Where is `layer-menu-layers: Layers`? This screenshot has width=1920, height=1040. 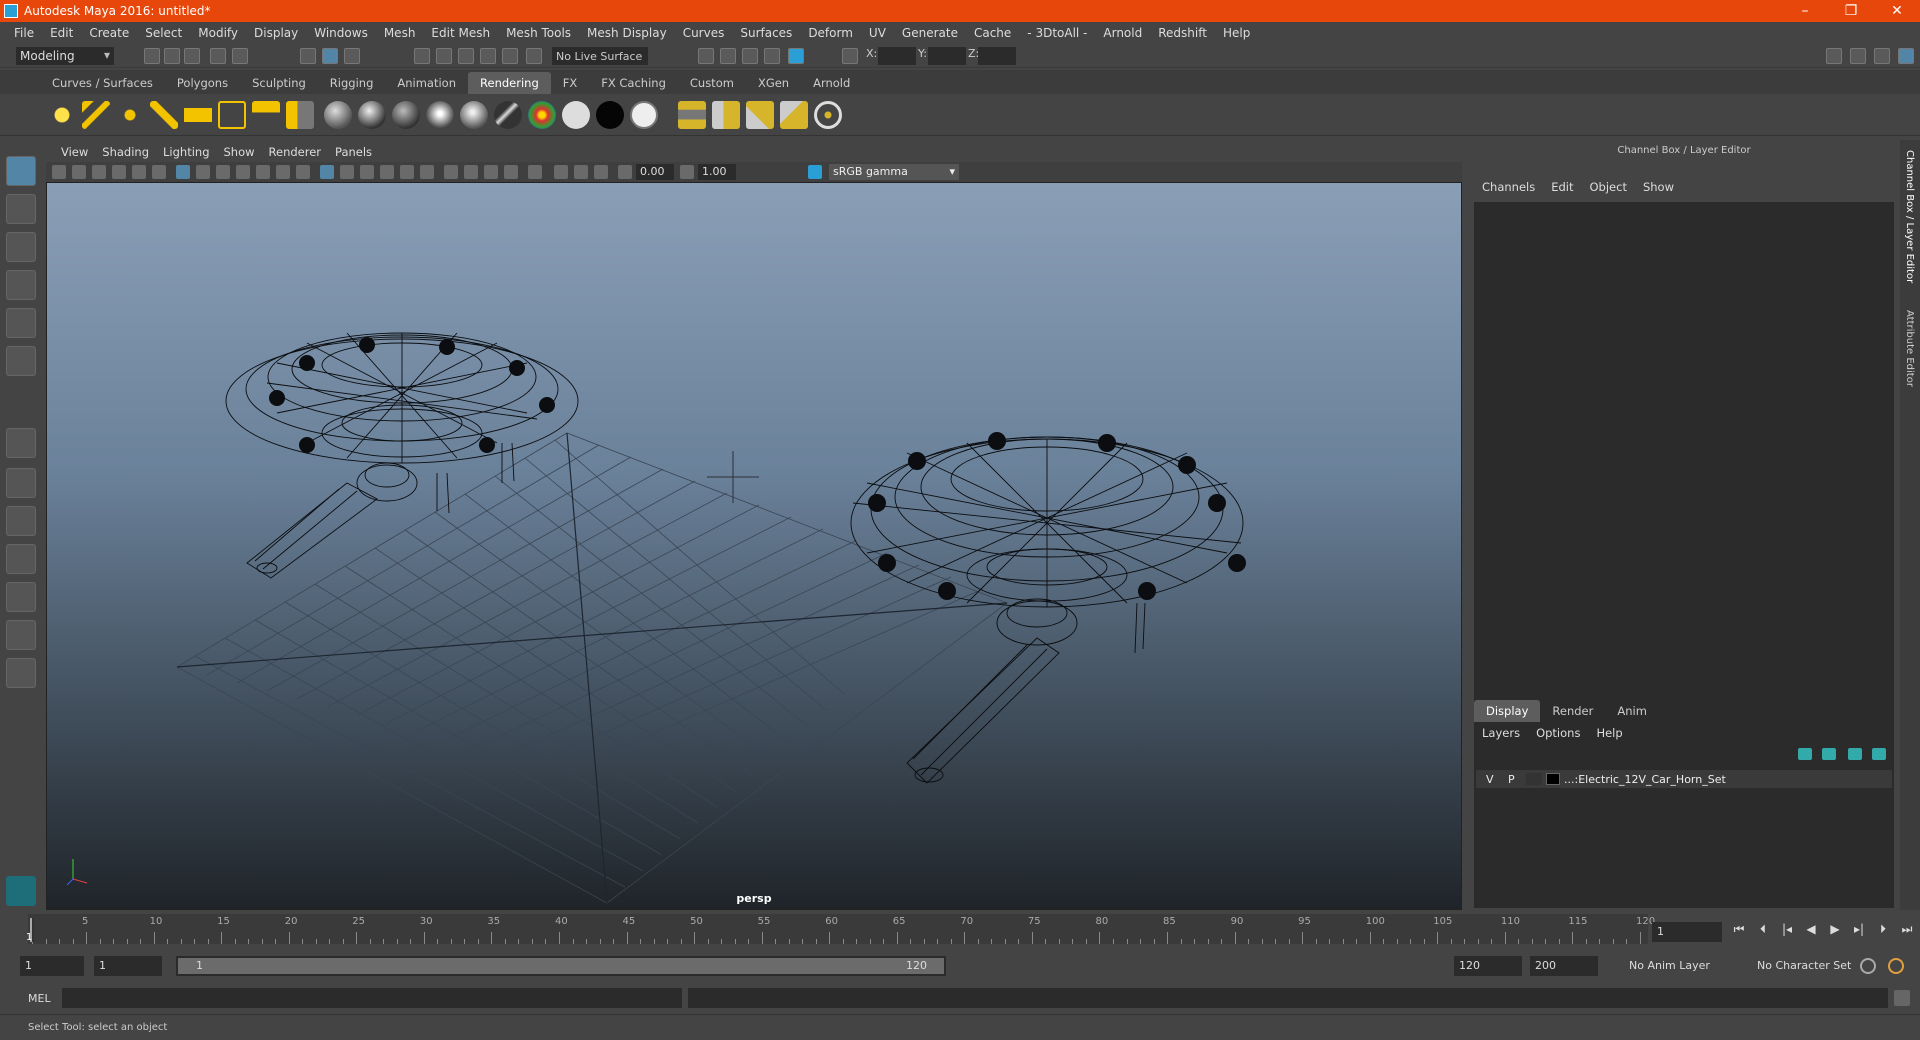 layer-menu-layers: Layers is located at coordinates (1501, 733).